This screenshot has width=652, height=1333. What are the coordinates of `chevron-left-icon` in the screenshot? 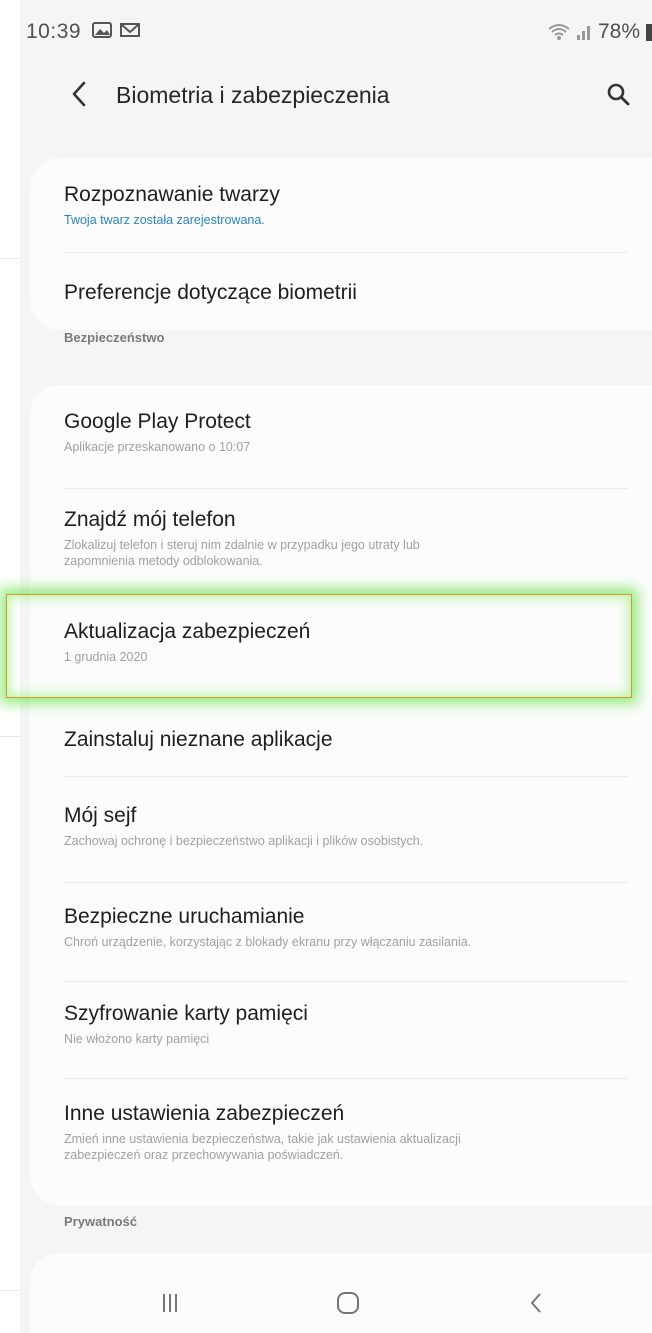 It's located at (79, 94).